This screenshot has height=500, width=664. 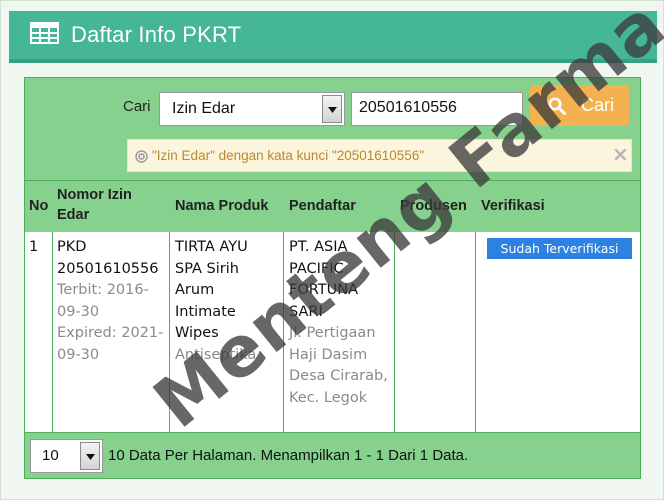 What do you see at coordinates (437, 109) in the screenshot?
I see `search-keyword-input: 20501610556` at bounding box center [437, 109].